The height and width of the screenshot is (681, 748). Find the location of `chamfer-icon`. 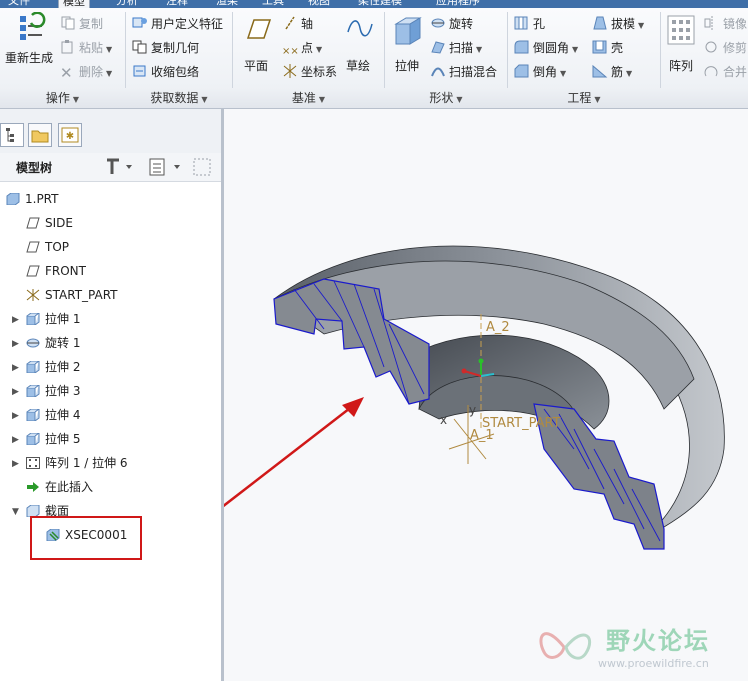

chamfer-icon is located at coordinates (522, 71).